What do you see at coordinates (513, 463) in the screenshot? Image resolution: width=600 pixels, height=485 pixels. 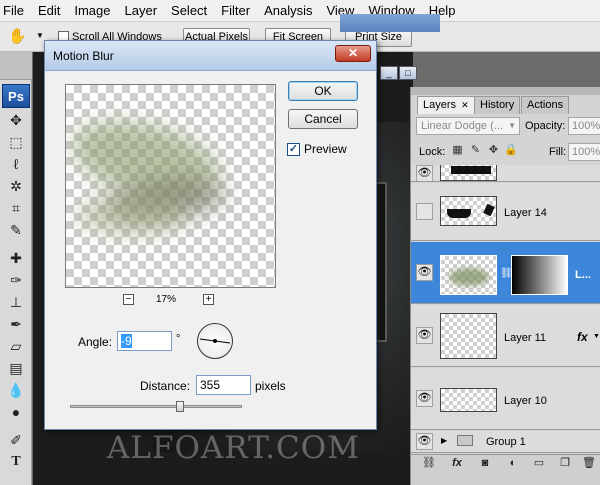 I see `adjustment-layer-icon: ◐` at bounding box center [513, 463].